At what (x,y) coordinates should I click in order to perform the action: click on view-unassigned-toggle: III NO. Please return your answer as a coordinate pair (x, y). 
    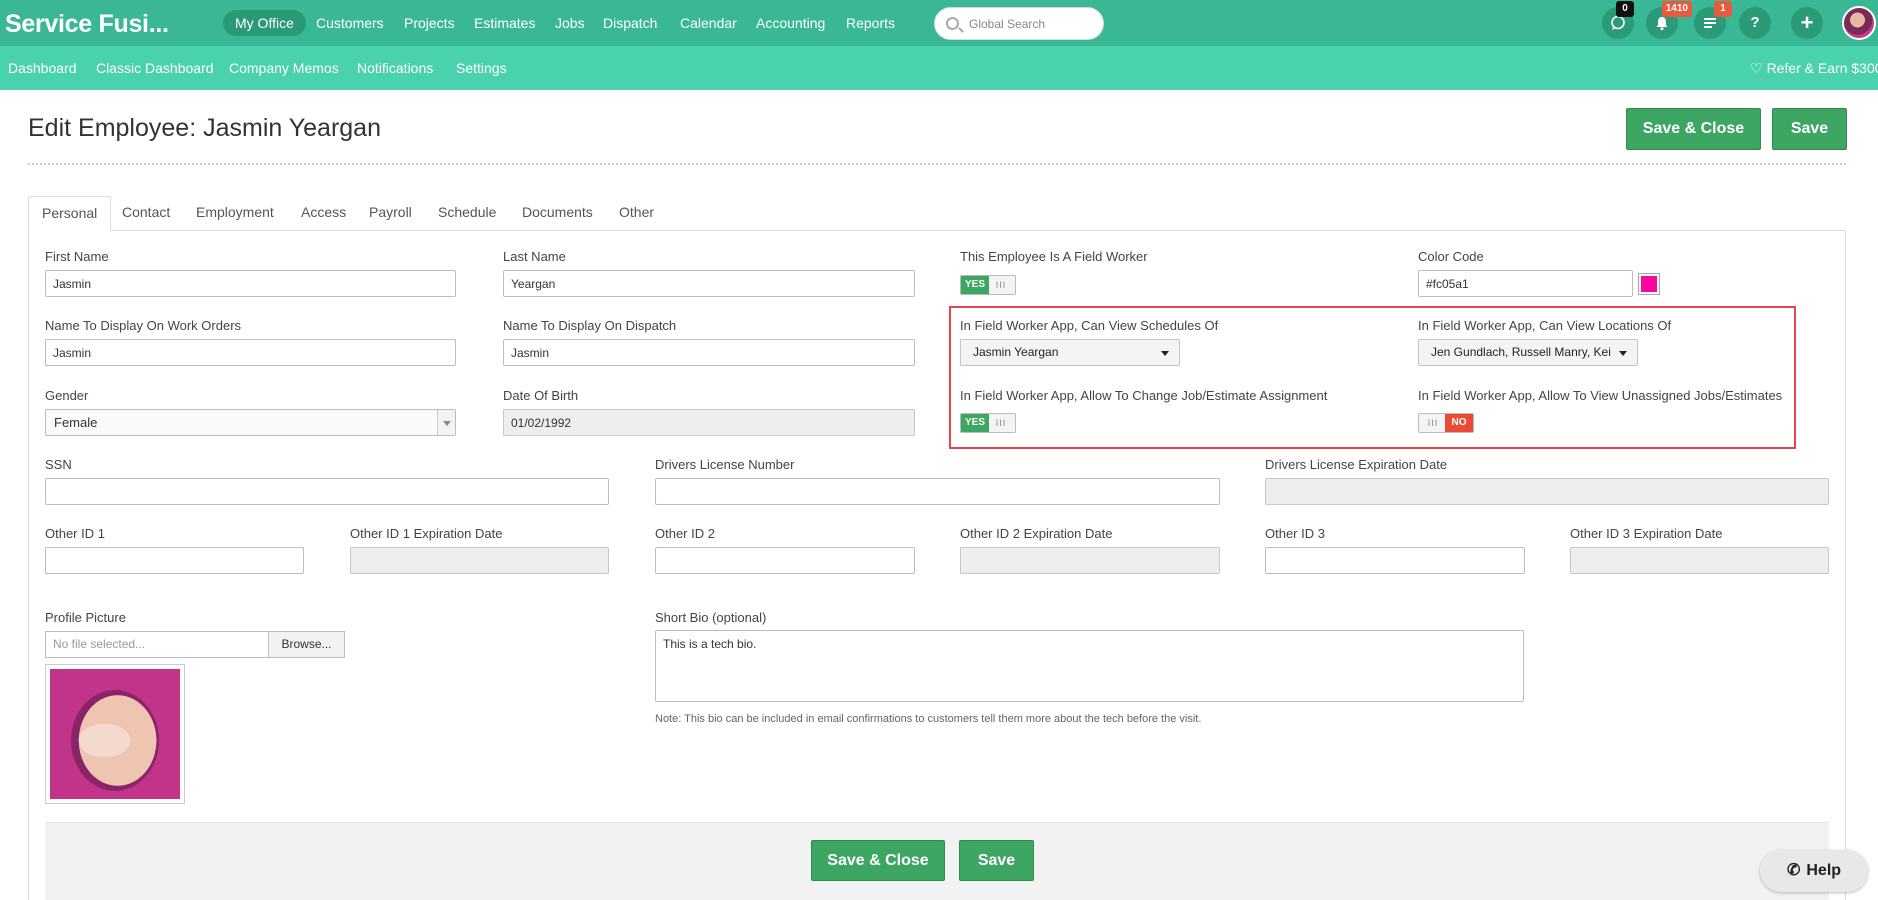
    Looking at the image, I should click on (1446, 423).